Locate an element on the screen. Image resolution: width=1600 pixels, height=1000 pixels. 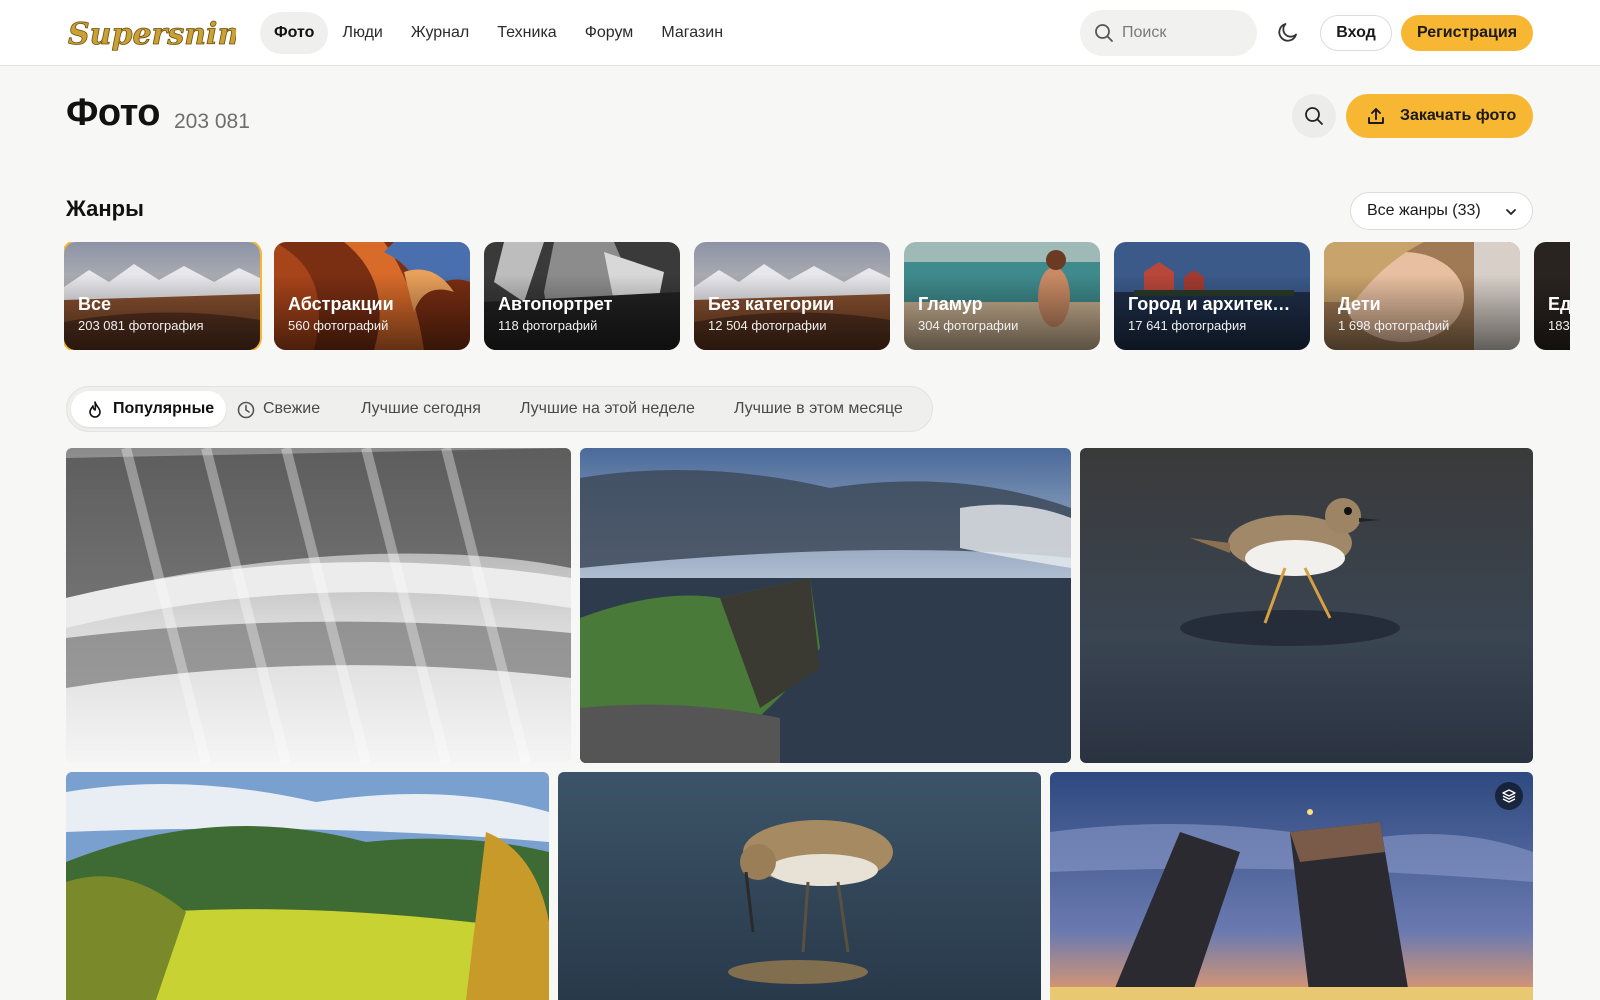
upload-photo-label: Закачать фото is located at coordinates (1458, 115).